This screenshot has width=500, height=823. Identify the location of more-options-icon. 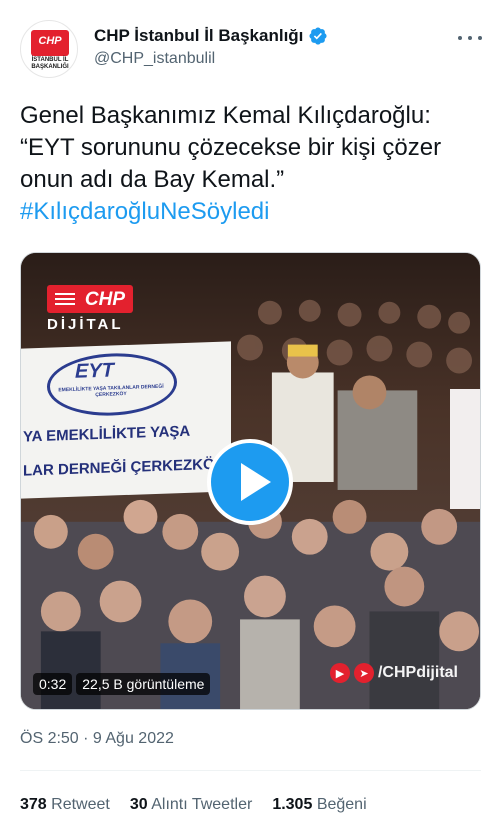
(470, 38).